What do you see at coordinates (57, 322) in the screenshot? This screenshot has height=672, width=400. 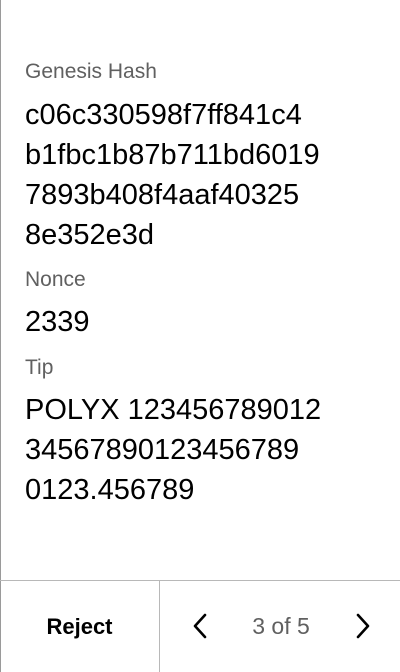 I see `nonce-value: 2339` at bounding box center [57, 322].